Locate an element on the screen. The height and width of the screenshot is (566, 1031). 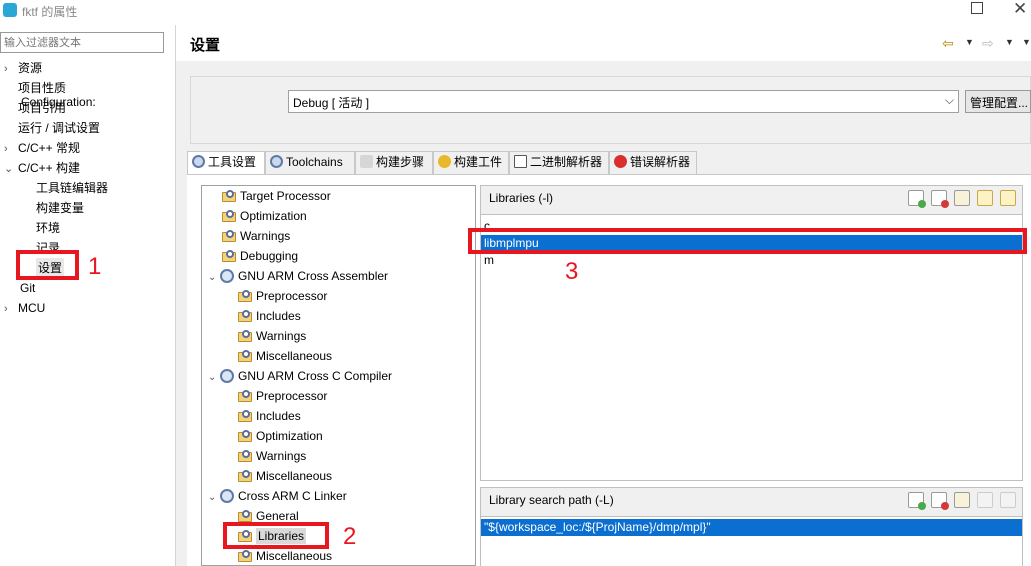
tree-item-gnu-arm-cross-assembler: ⌄ GNU ARM Cross Assembler is located at coordinates (298, 276).